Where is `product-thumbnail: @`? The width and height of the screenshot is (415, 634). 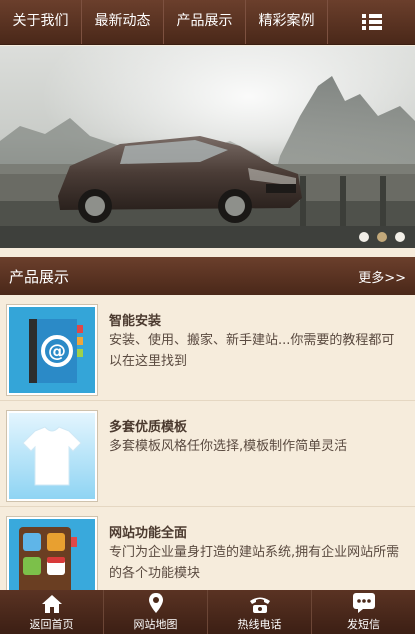
product-thumbnail: @ is located at coordinates (52, 350).